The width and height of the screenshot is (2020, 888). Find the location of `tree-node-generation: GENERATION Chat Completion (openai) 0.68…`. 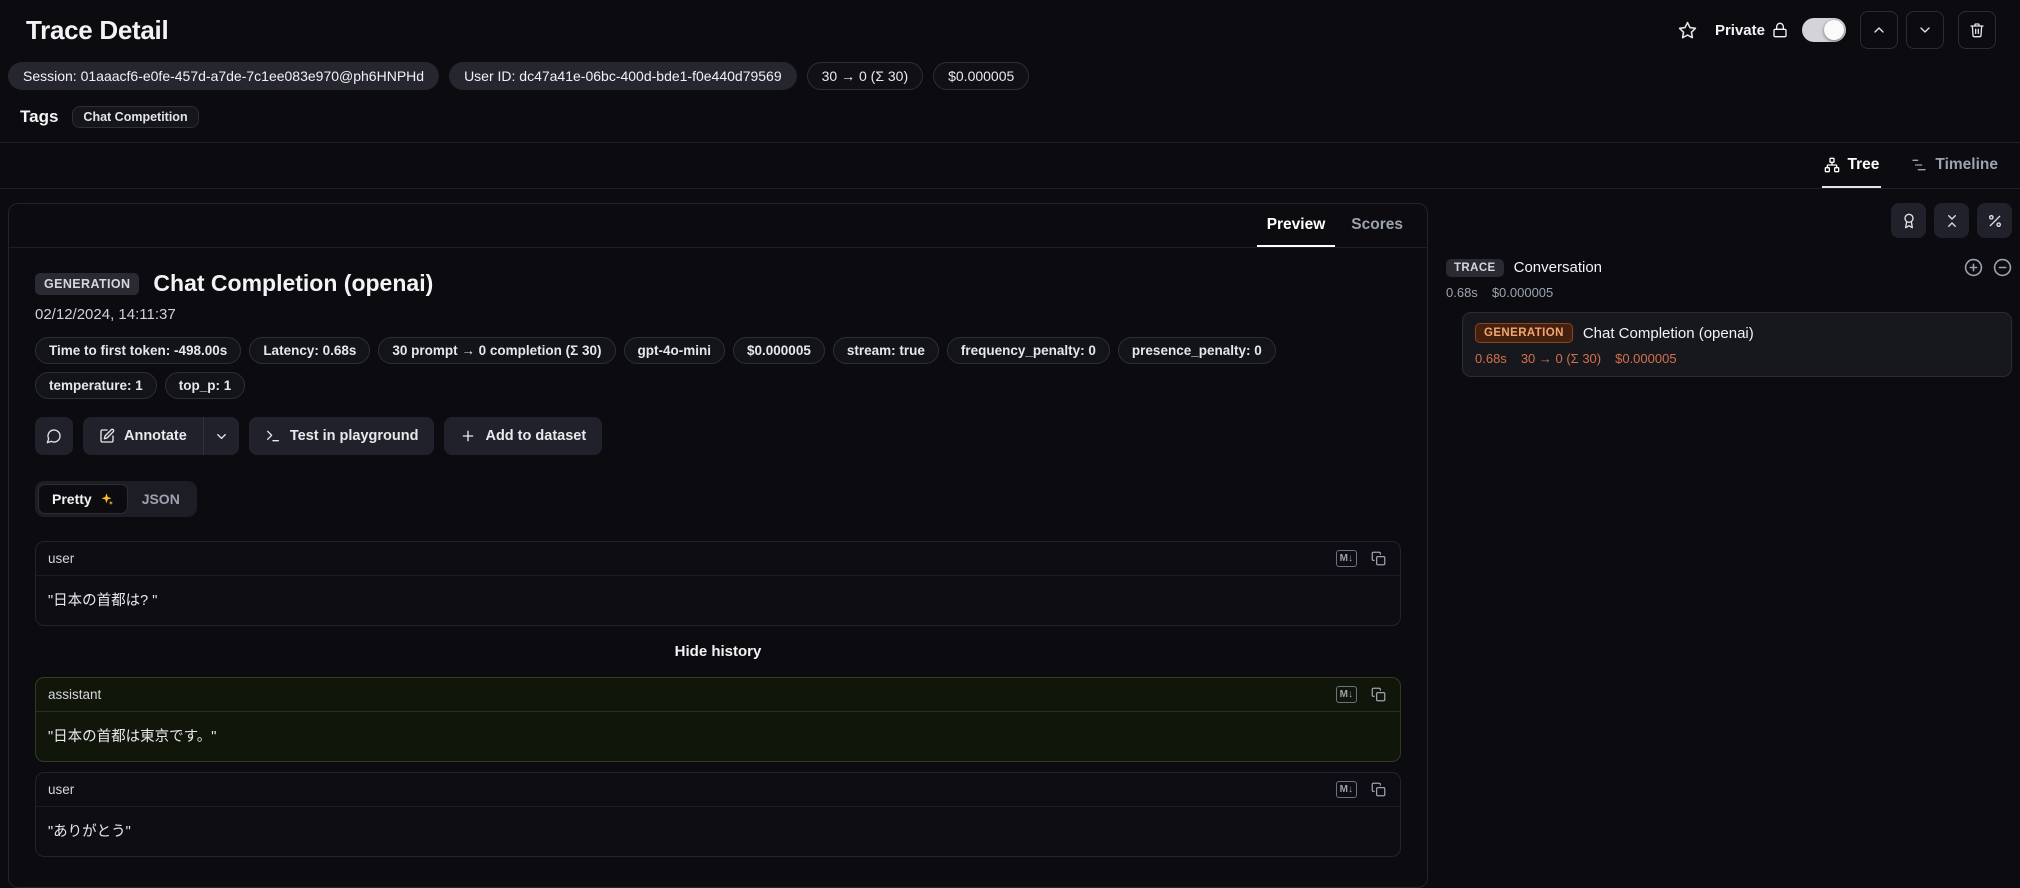

tree-node-generation: GENERATION Chat Completion (openai) 0.68… is located at coordinates (1737, 344).